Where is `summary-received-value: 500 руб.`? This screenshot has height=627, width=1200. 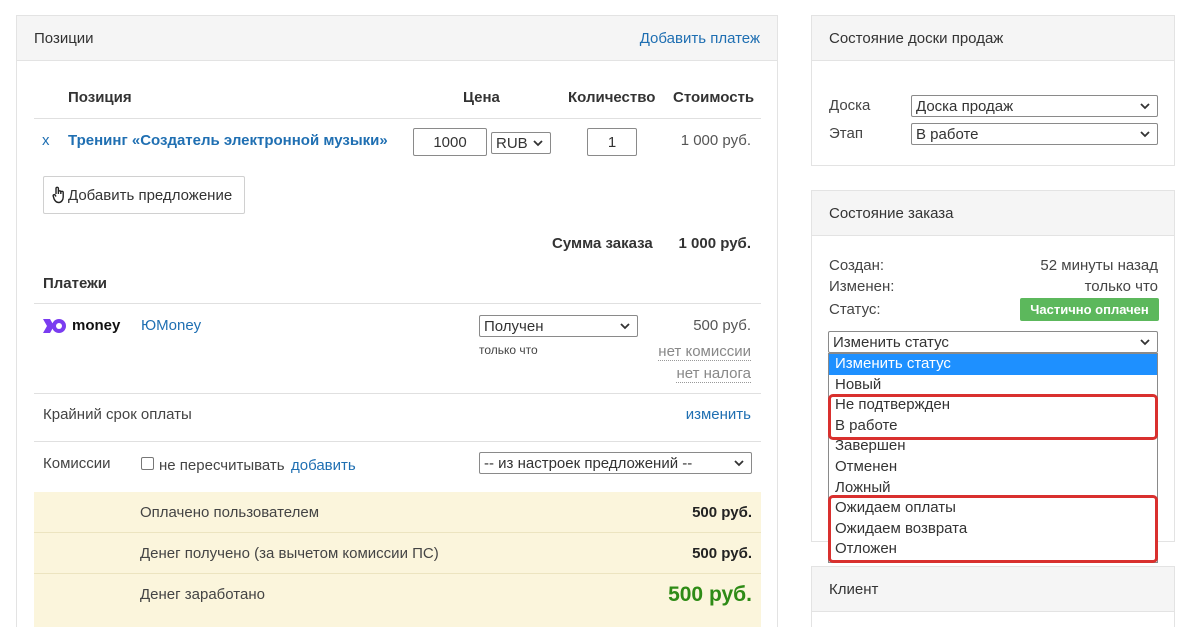 summary-received-value: 500 руб. is located at coordinates (722, 553).